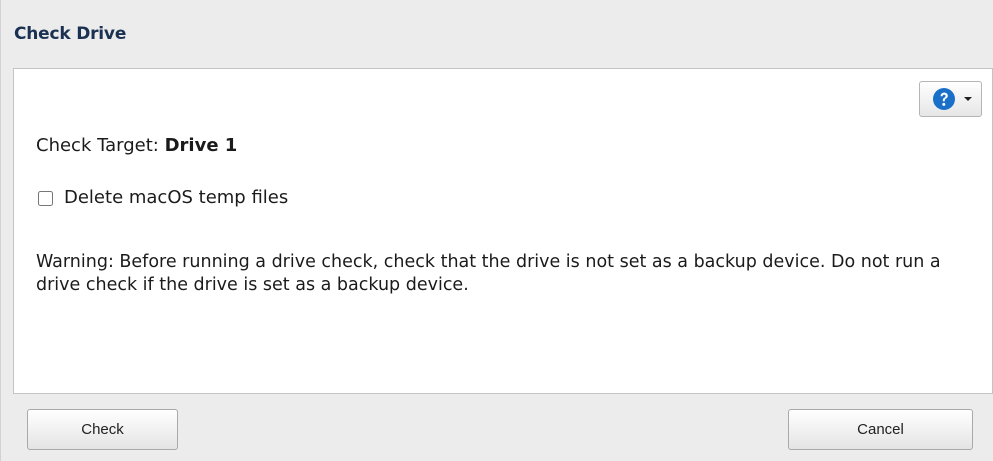 This screenshot has height=461, width=993. I want to click on delete-macos-temp-checkbox, so click(45, 198).